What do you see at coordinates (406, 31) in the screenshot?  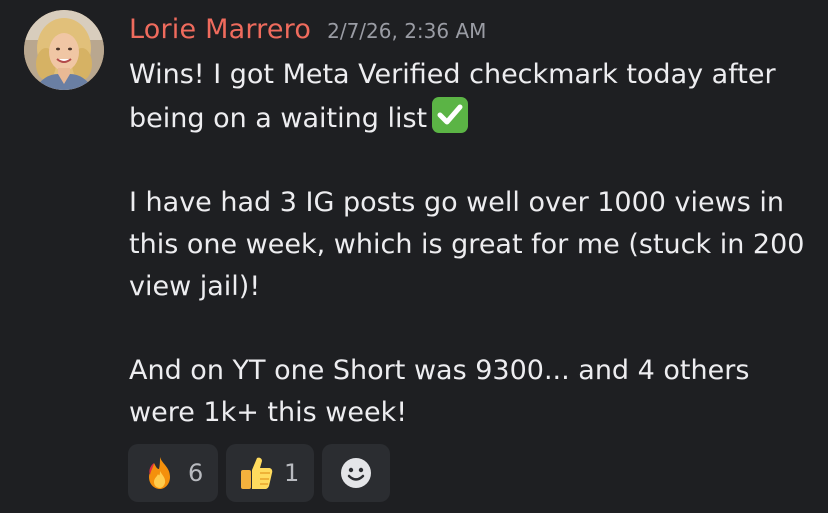 I see `message-timestamp: 2/7/26, 2:36 AM` at bounding box center [406, 31].